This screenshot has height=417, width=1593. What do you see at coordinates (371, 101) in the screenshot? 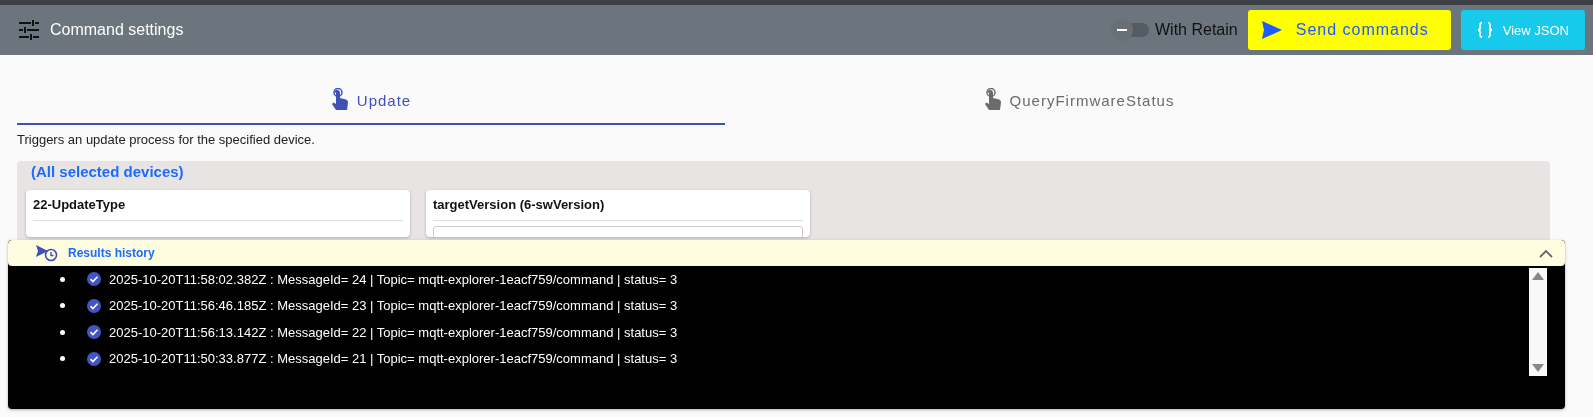
I see `tab: Update` at bounding box center [371, 101].